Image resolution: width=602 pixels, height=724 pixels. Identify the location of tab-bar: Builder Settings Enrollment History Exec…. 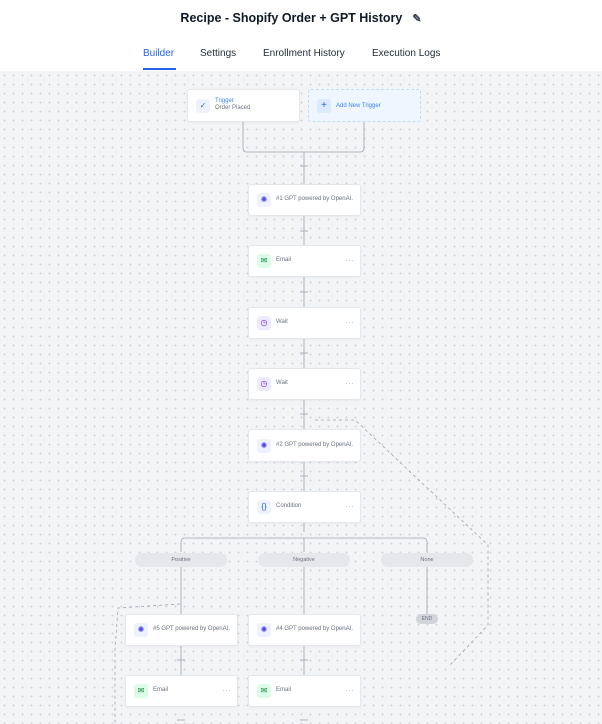
(301, 54).